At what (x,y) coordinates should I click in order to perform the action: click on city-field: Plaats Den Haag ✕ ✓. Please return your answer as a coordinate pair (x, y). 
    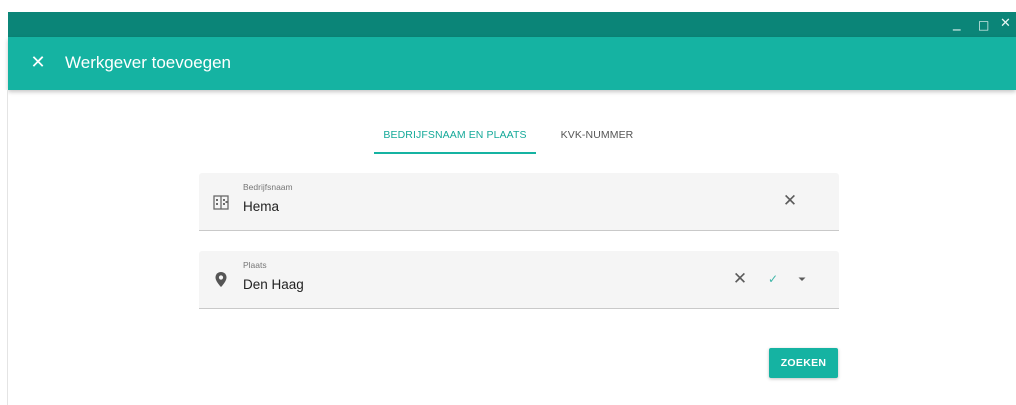
    Looking at the image, I should click on (519, 280).